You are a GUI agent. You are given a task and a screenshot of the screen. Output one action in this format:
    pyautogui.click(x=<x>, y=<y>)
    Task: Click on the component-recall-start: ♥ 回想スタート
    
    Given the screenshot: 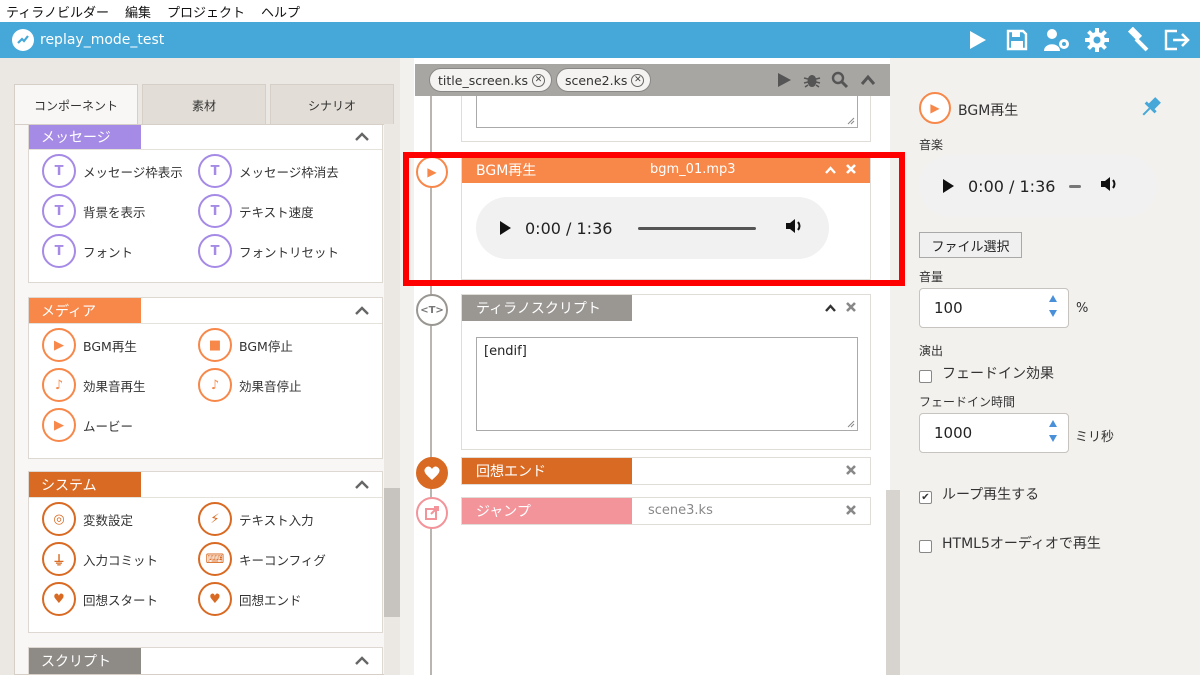 What is the action you would take?
    pyautogui.click(x=100, y=599)
    